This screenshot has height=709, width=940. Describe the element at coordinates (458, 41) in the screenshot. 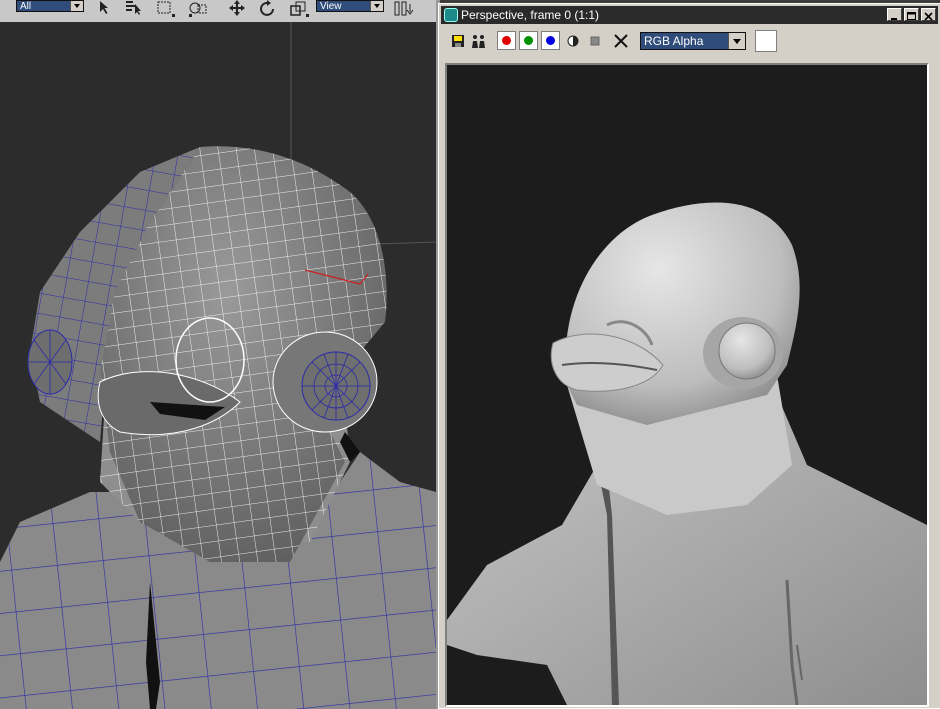

I see `save-image-icon` at that location.